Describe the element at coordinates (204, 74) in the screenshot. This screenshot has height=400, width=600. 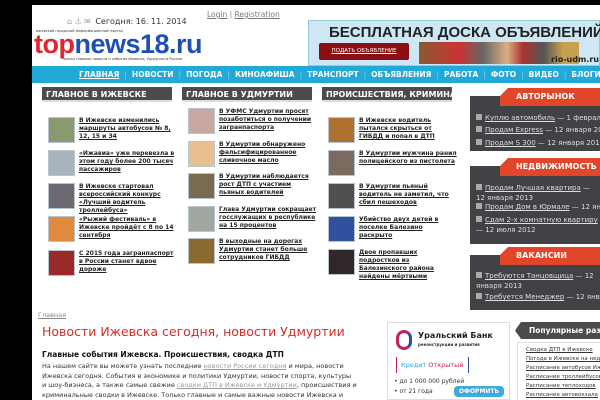
I see `nav-item: ПОГОДА` at that location.